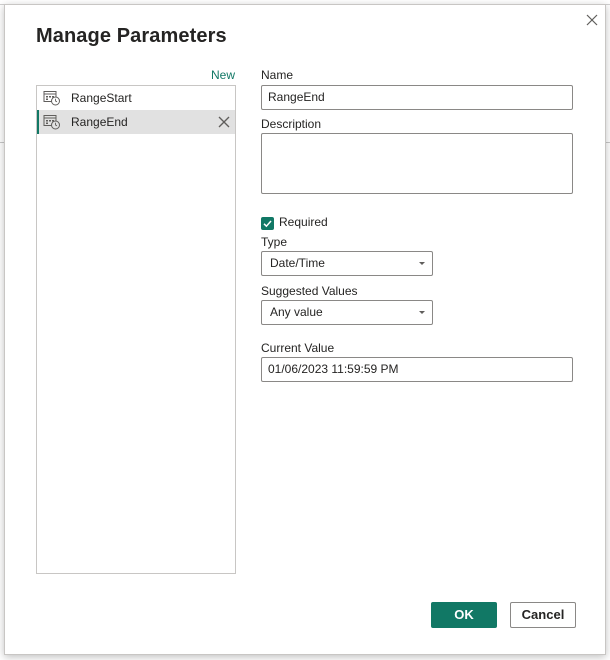 This screenshot has height=660, width=610. What do you see at coordinates (543, 615) in the screenshot?
I see `cancel-button: Cancel` at bounding box center [543, 615].